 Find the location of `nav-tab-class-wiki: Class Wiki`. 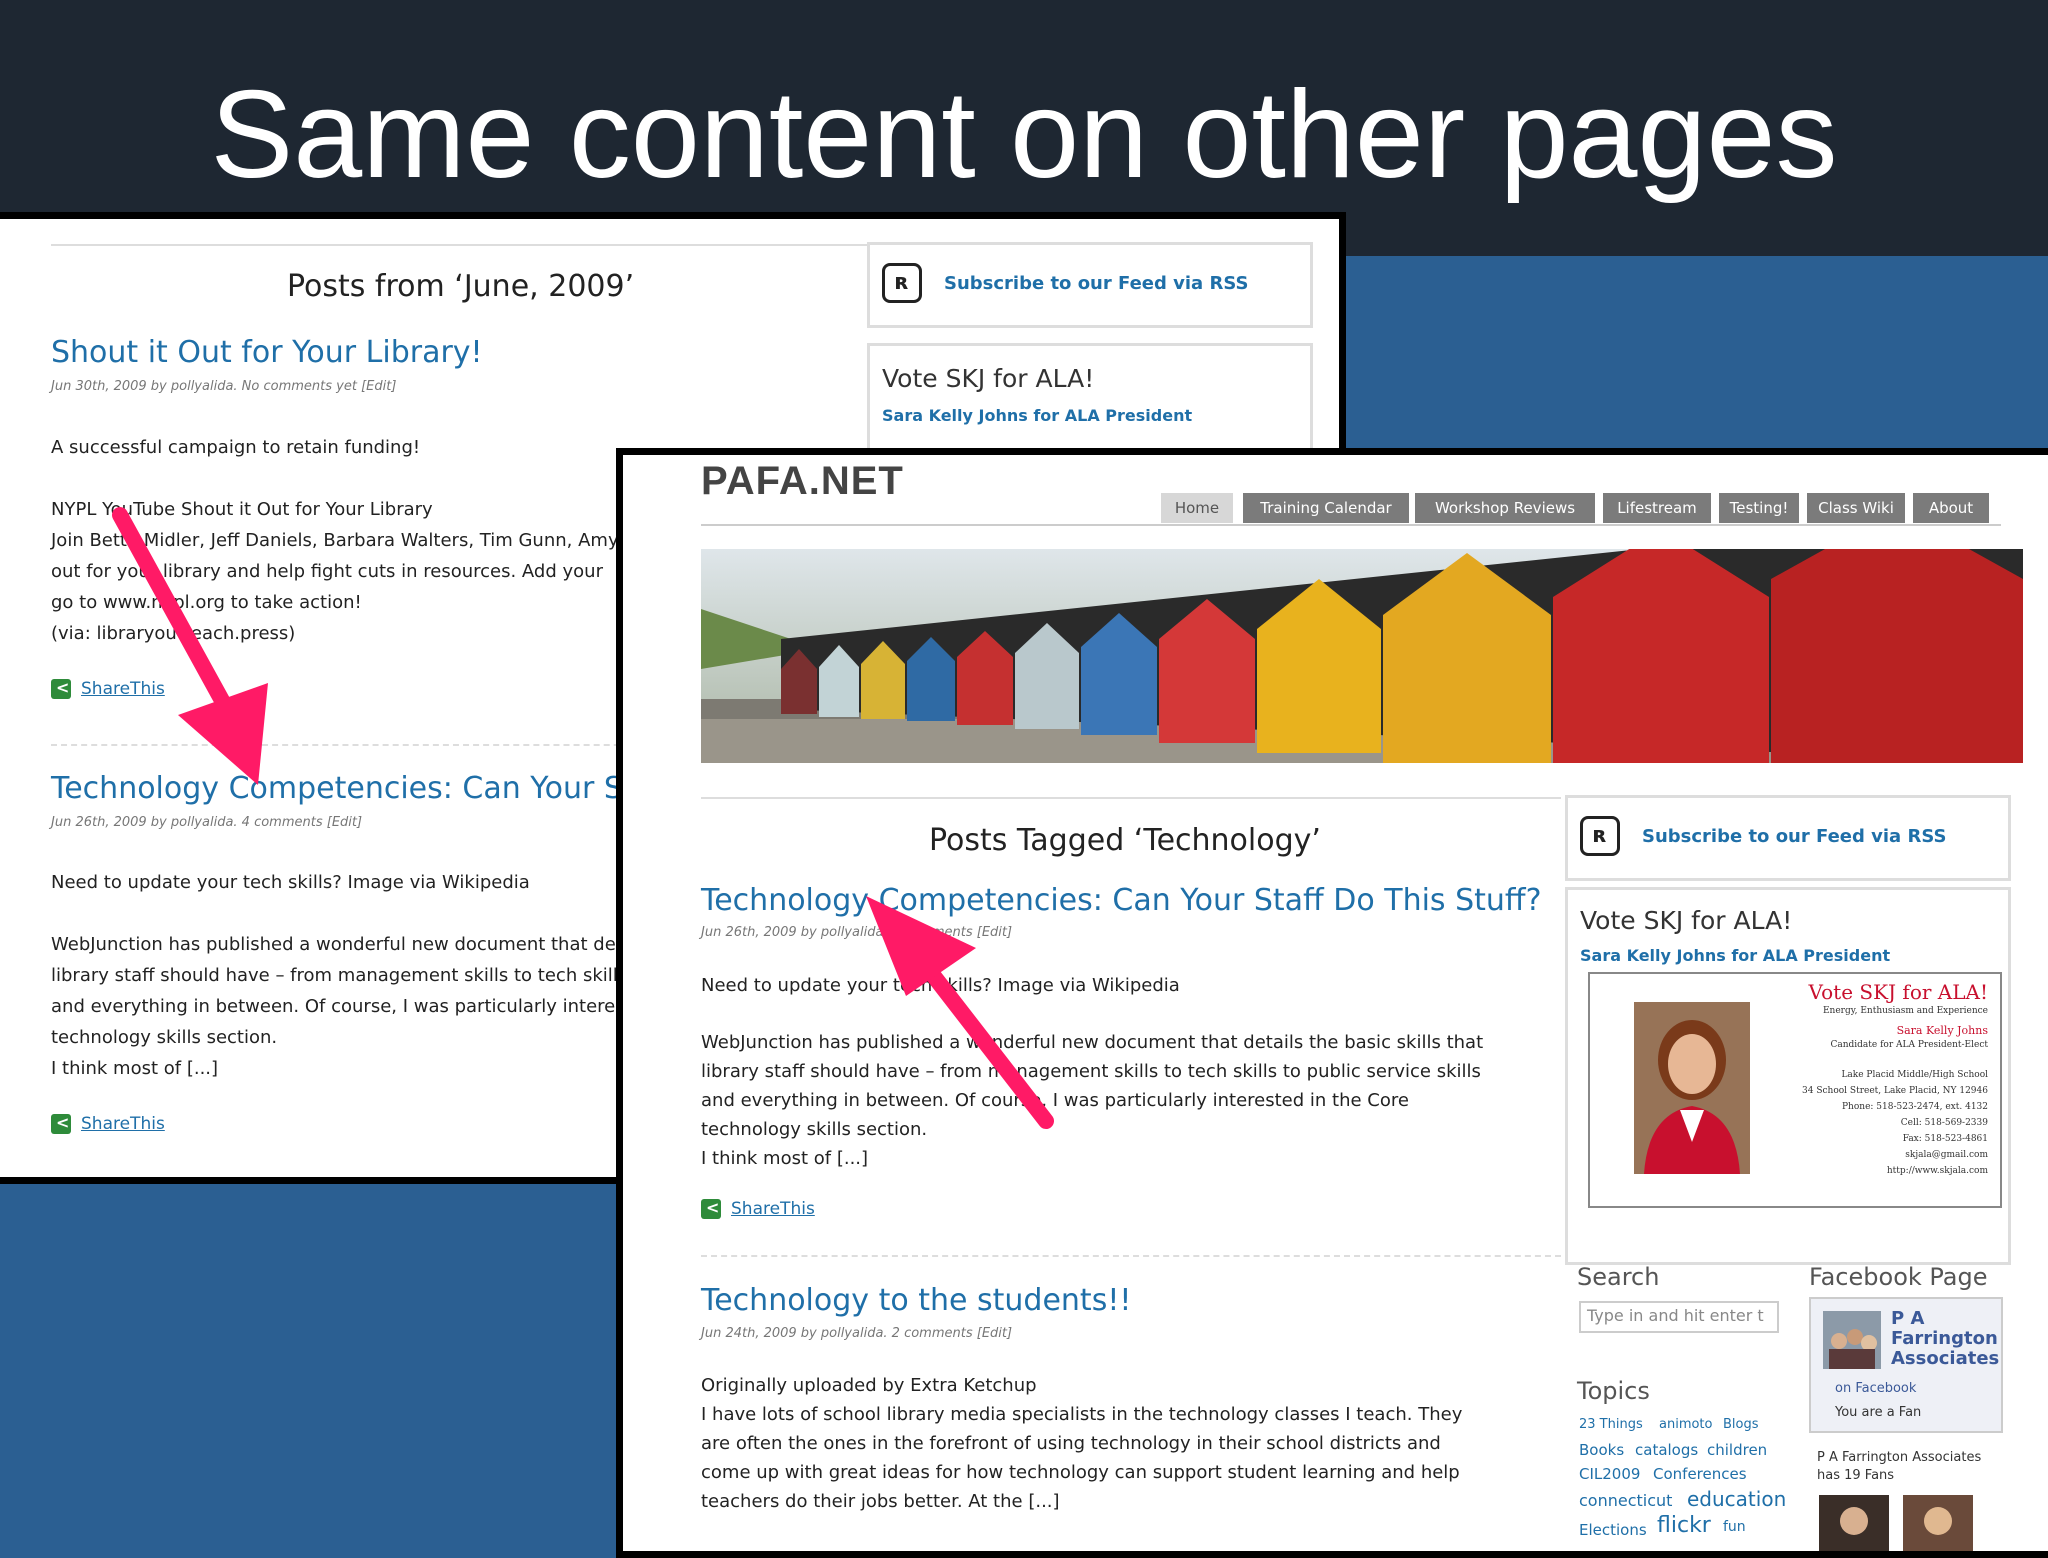

nav-tab-class-wiki: Class Wiki is located at coordinates (1856, 508).